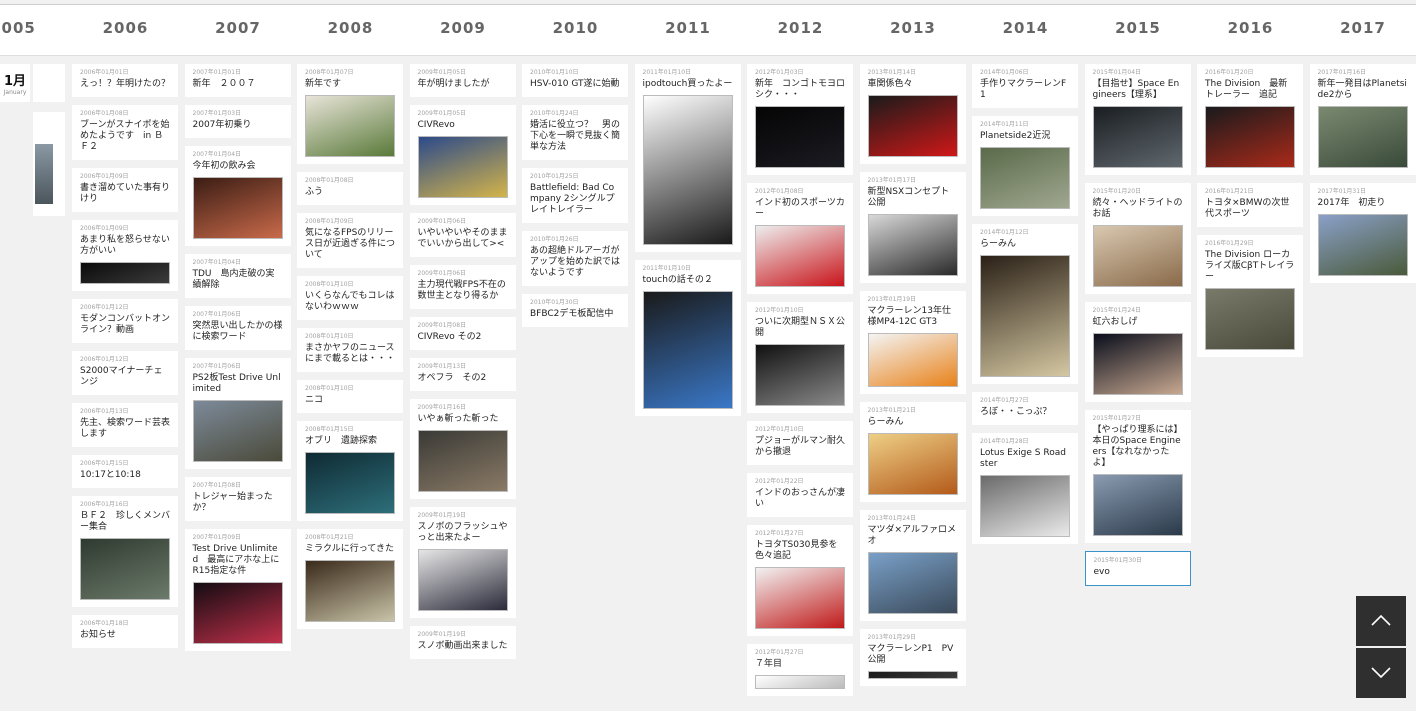 The image size is (1416, 711). Describe the element at coordinates (350, 298) in the screenshot. I see `post-card: 2008年01月10日 いくらなんでもコレはないわｗｗｗ` at that location.